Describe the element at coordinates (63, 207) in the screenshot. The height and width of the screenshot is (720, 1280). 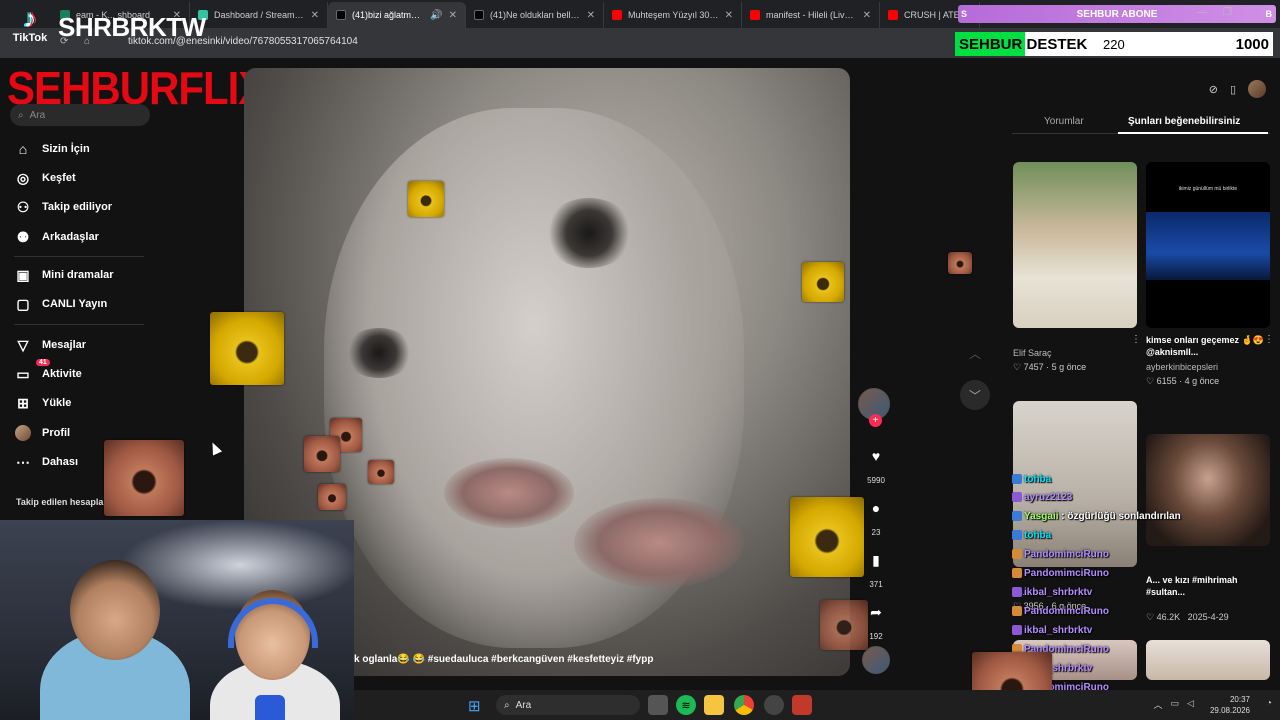
I see `sidebar-item-takip-ediliyor: ⚇ Takip ediliyor` at that location.